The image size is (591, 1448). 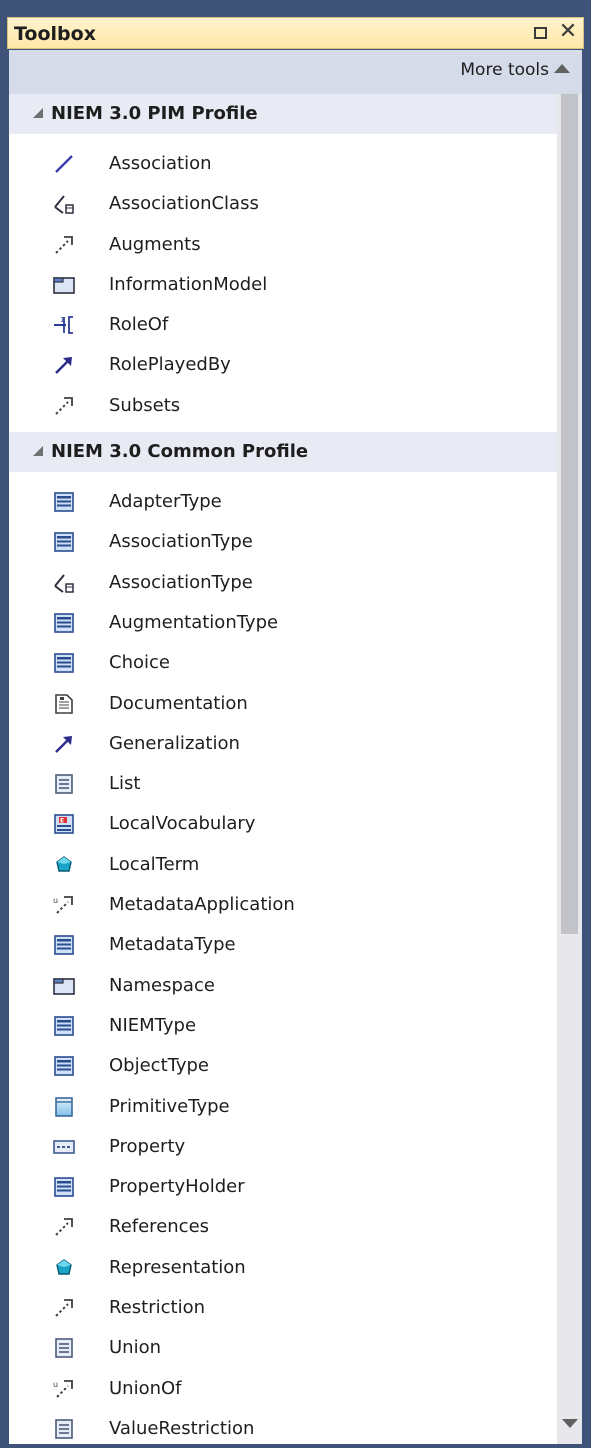 I want to click on tool-item: Property, so click(x=283, y=1147).